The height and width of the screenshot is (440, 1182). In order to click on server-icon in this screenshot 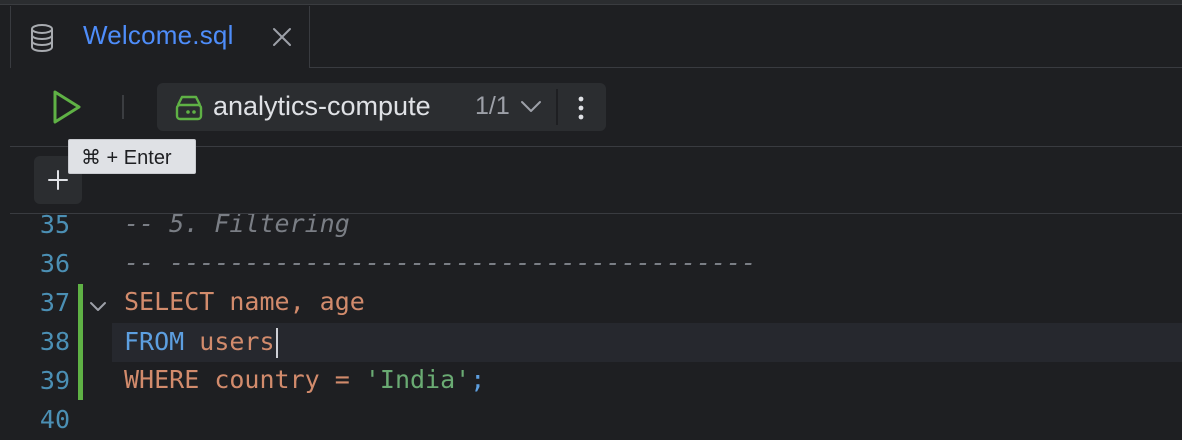, I will do `click(189, 108)`.